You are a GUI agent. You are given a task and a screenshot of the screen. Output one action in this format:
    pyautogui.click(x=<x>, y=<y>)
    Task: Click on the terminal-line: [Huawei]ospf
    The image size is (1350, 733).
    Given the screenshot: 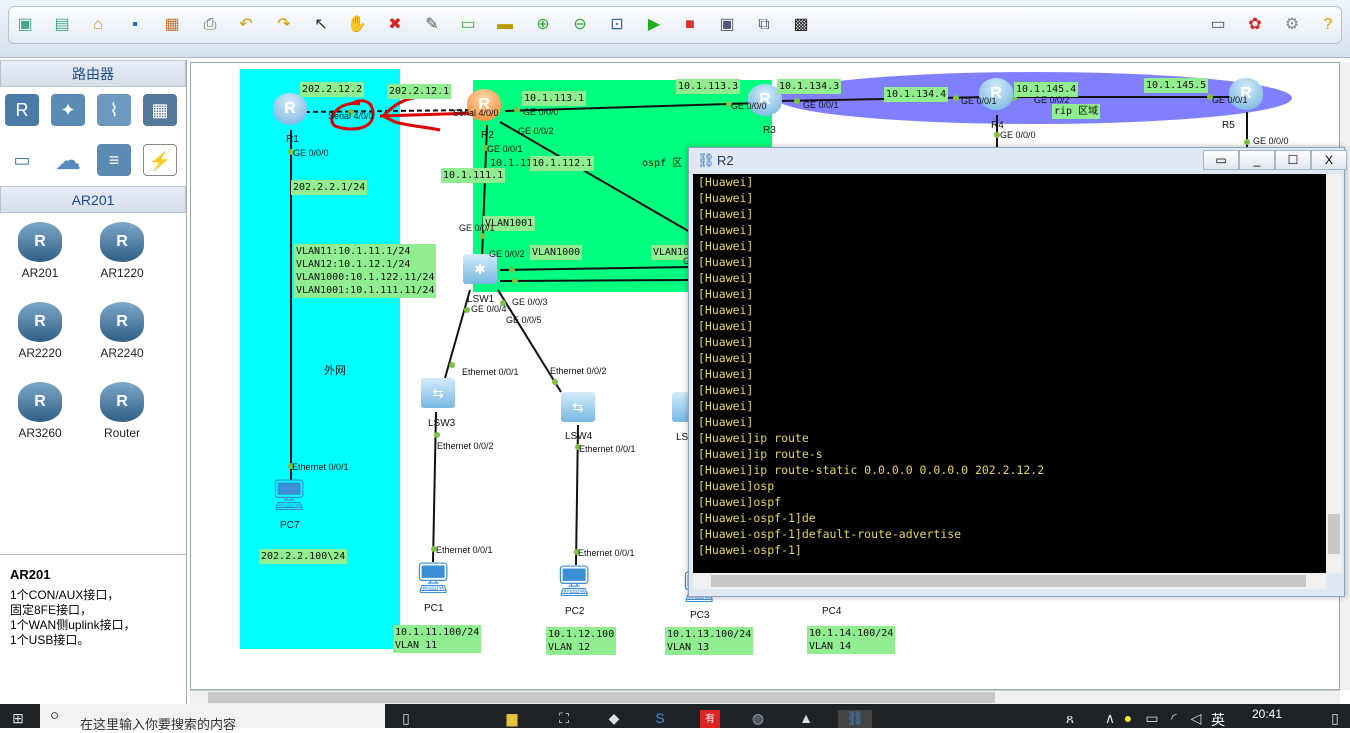 What is the action you would take?
    pyautogui.click(x=740, y=502)
    